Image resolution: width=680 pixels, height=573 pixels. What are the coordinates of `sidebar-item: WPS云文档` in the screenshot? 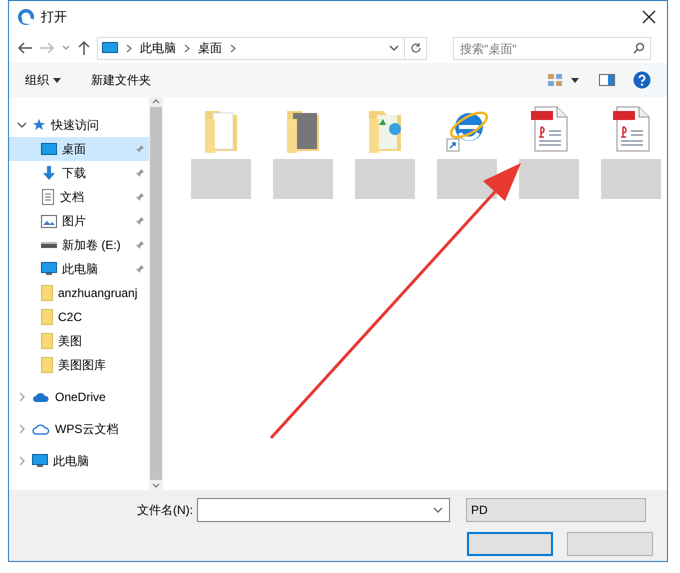 It's located at (79, 429).